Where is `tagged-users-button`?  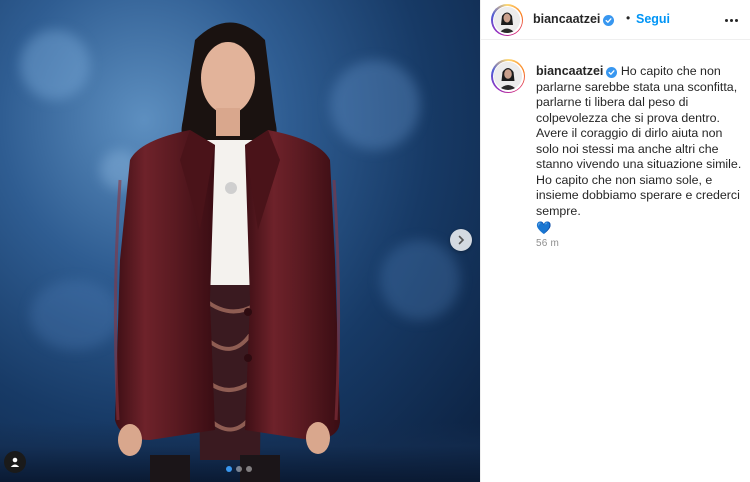
tagged-users-button is located at coordinates (15, 462).